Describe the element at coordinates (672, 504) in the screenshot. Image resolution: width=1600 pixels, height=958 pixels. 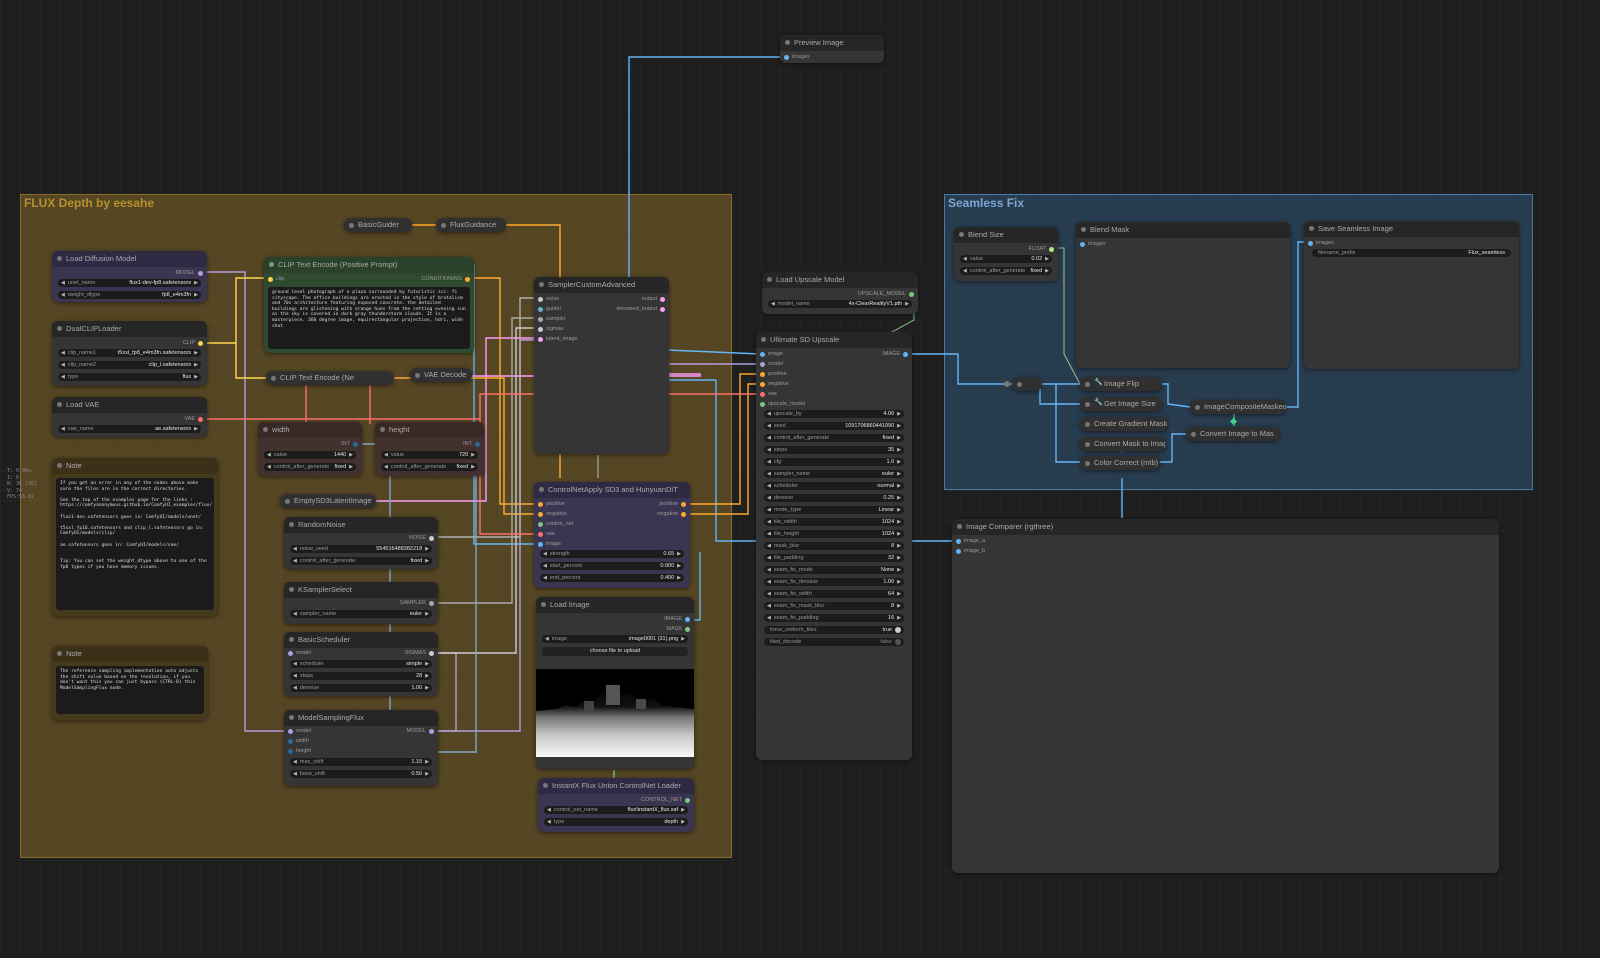
I see `output-slot-positive: positive` at that location.